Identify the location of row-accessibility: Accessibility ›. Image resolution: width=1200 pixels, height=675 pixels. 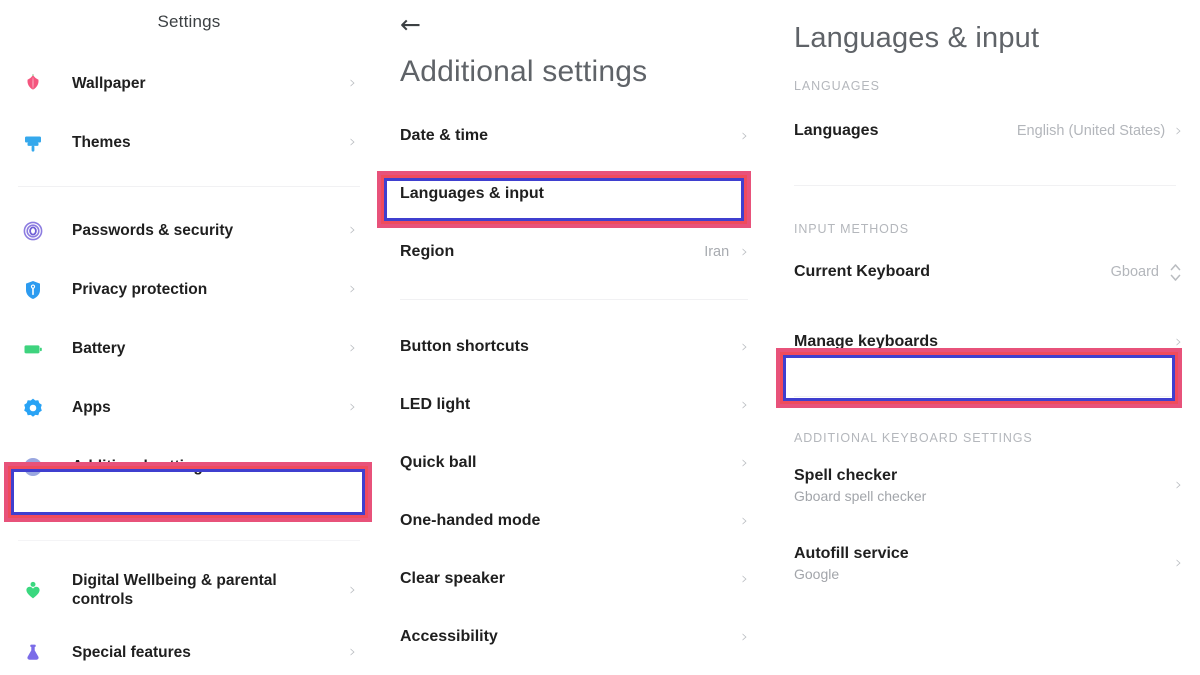
(574, 637).